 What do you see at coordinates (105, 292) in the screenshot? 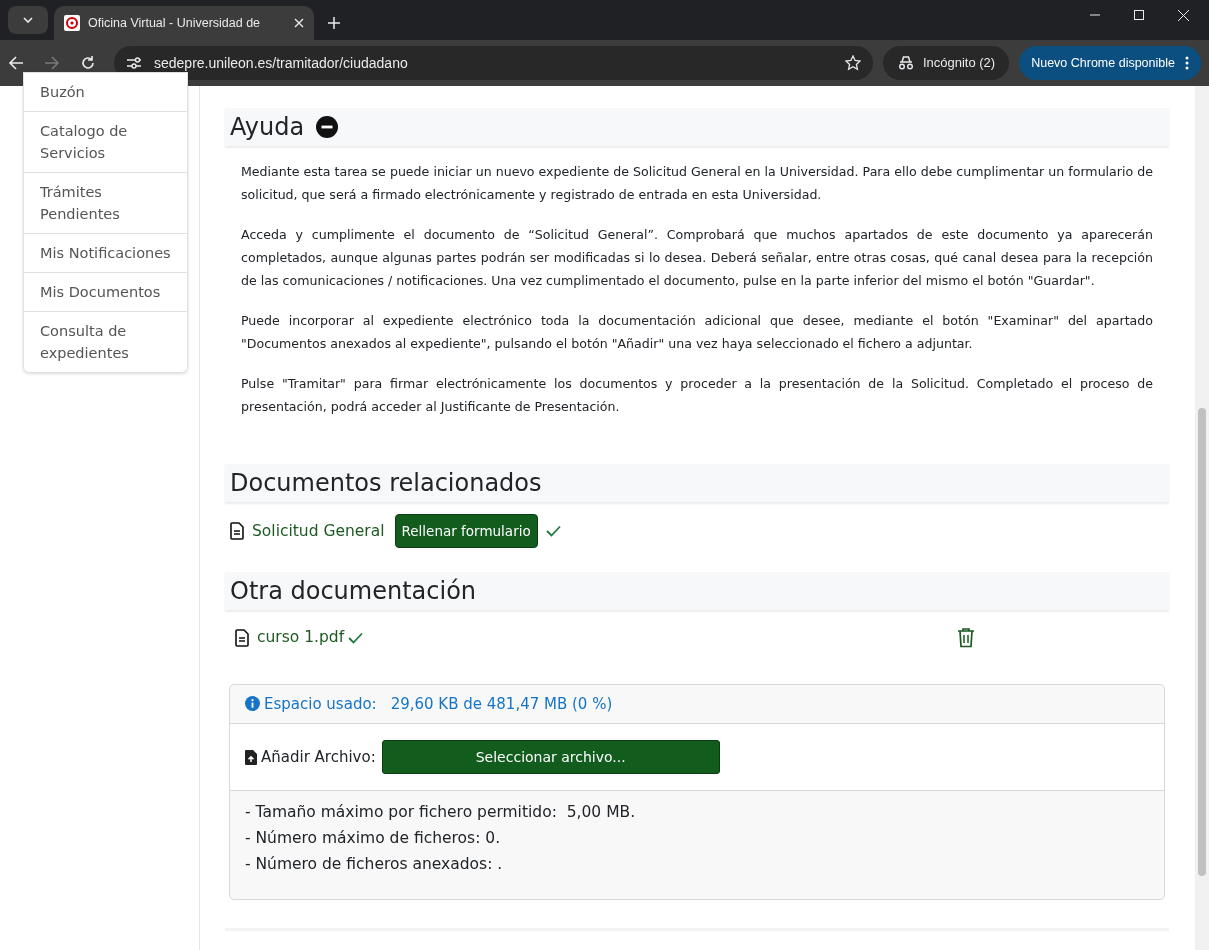
I see `sidebar-item: Mis Documentos` at bounding box center [105, 292].